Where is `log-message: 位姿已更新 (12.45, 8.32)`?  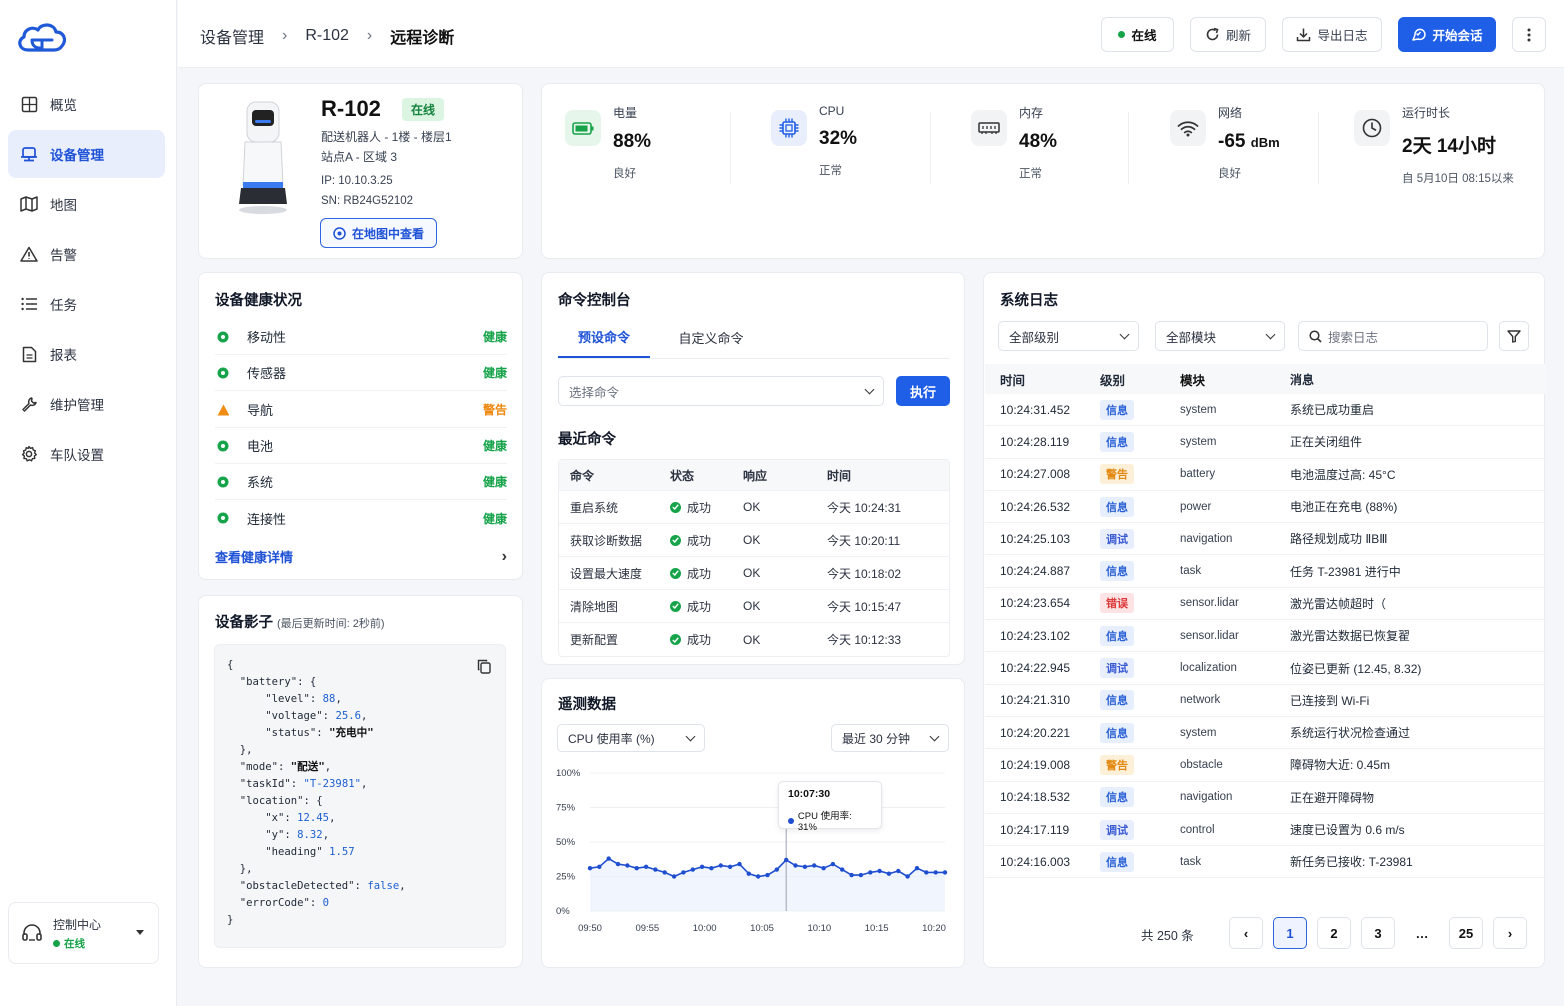 log-message: 位姿已更新 (12.45, 8.32) is located at coordinates (1356, 668).